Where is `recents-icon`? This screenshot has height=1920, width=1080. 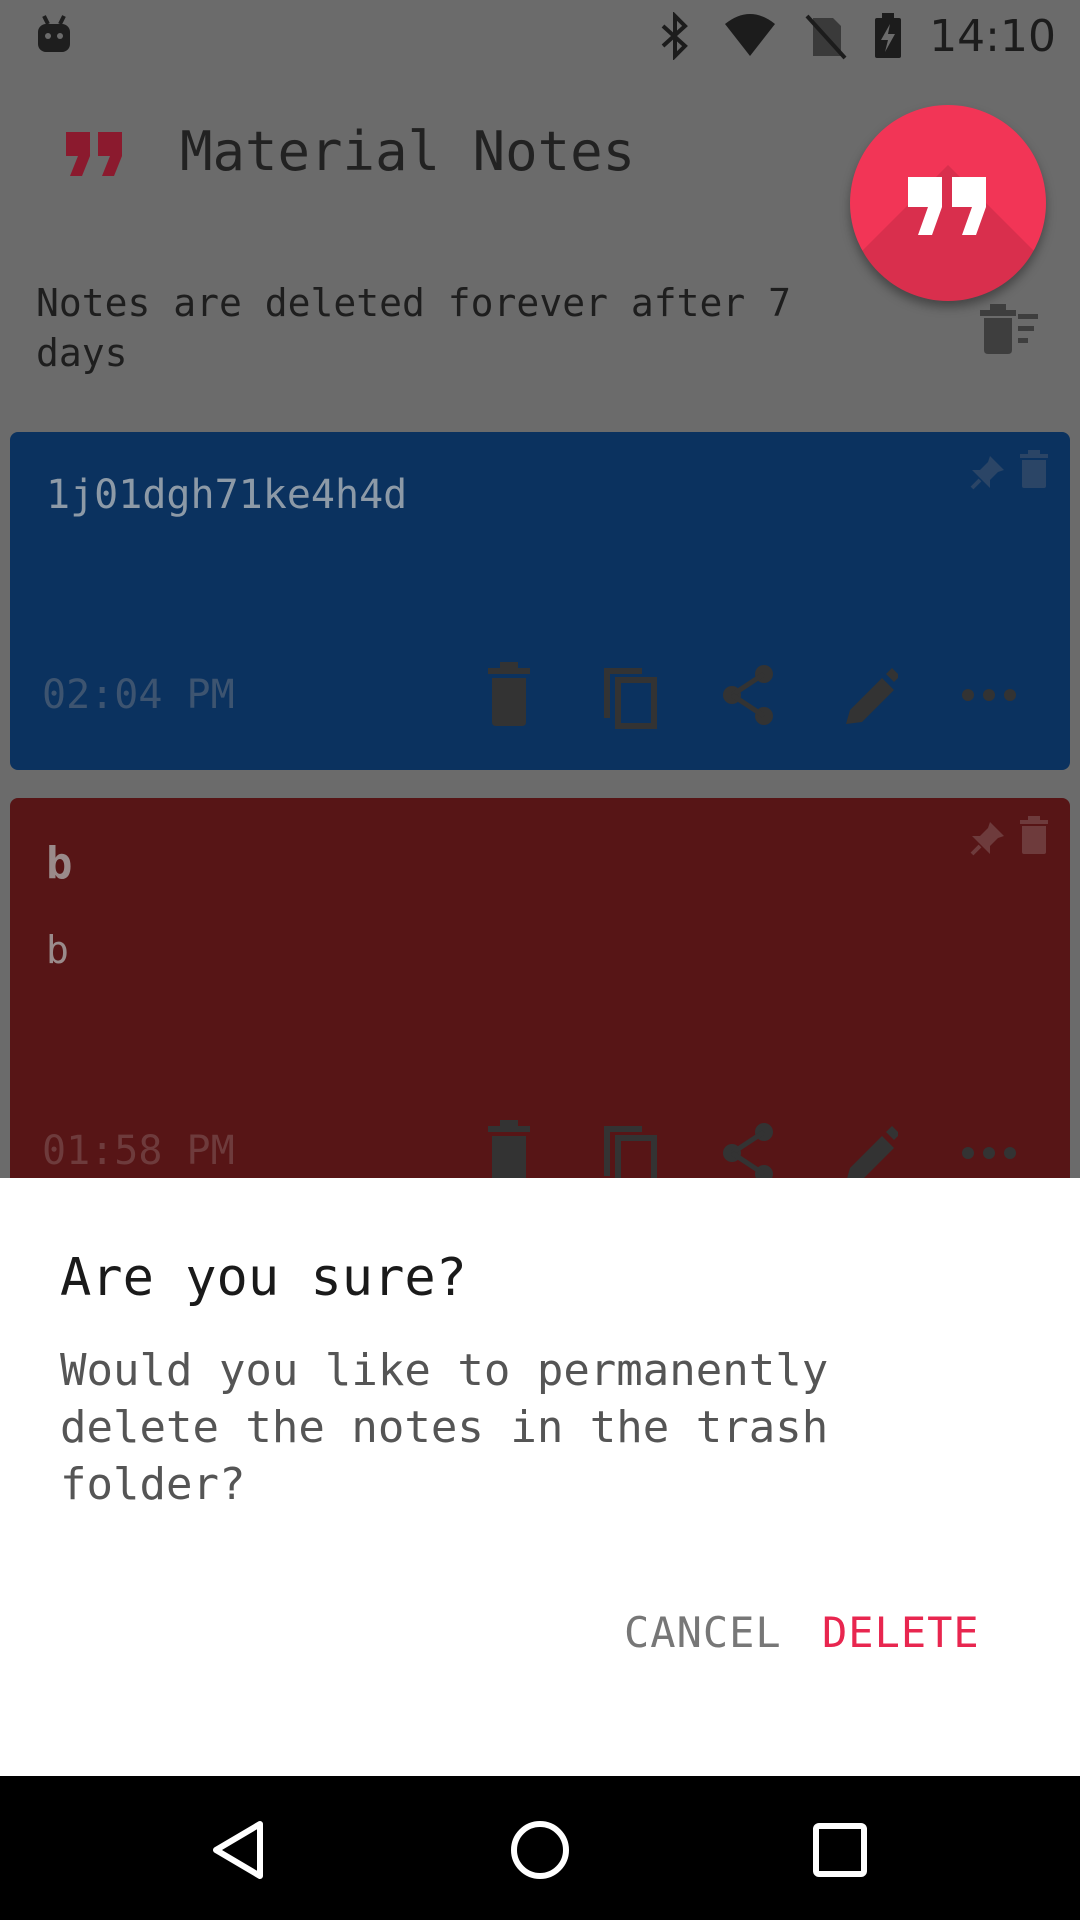
recents-icon is located at coordinates (840, 1850).